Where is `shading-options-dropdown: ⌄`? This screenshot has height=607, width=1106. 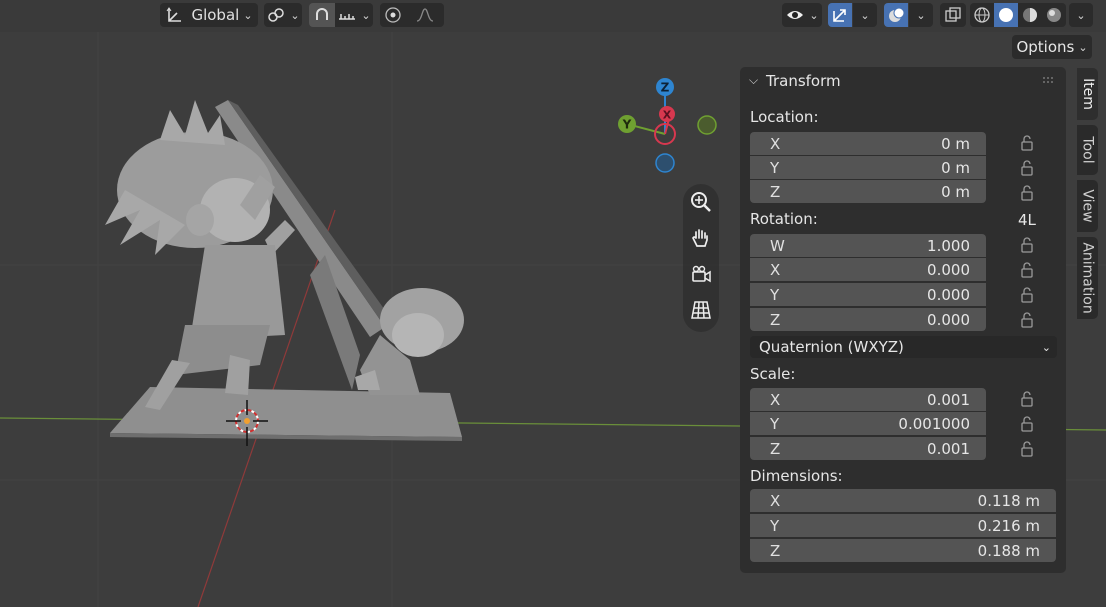
shading-options-dropdown: ⌄ is located at coordinates (1081, 15).